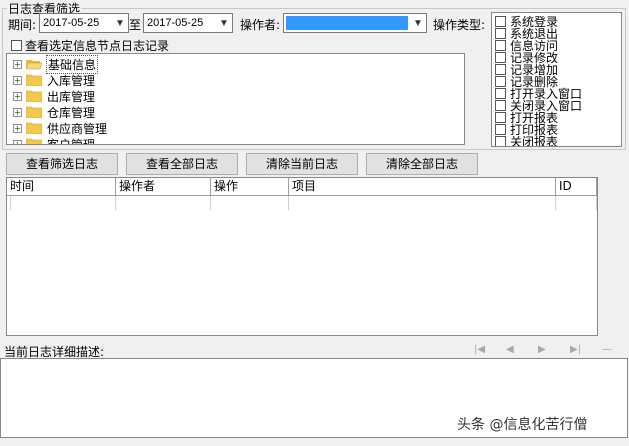 The height and width of the screenshot is (446, 629). I want to click on tree-item-outbound: + 出库管理, so click(54, 96).